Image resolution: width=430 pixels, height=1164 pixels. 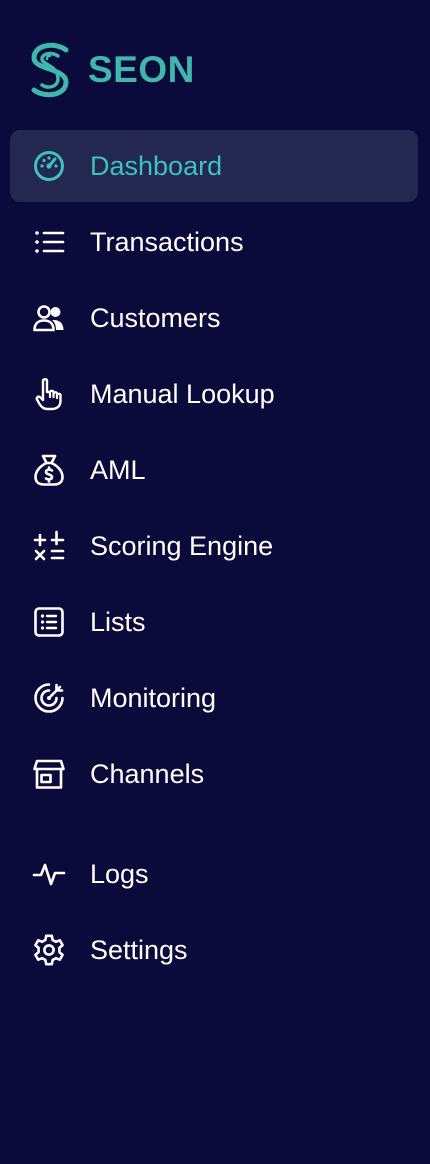 What do you see at coordinates (214, 950) in the screenshot?
I see `nav-item-settings: Settings` at bounding box center [214, 950].